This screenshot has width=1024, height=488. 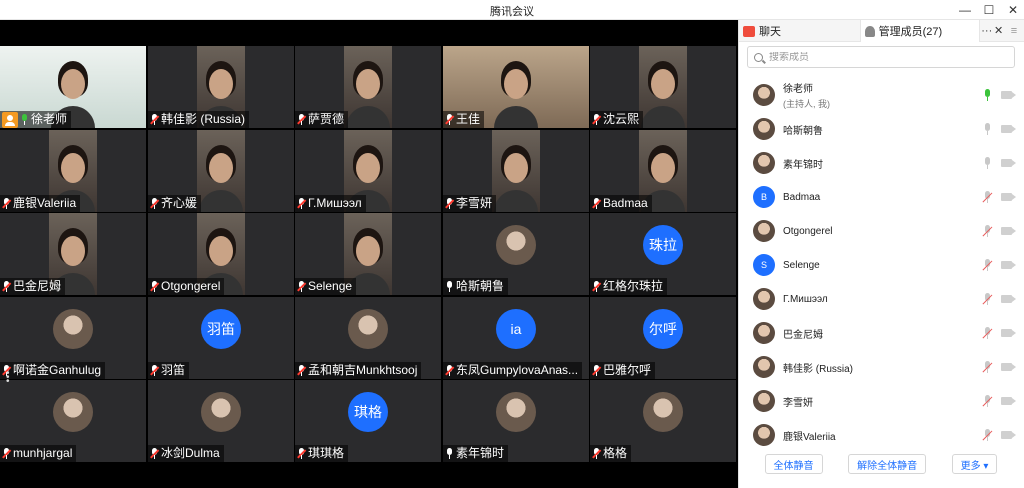 I want to click on unmute-all-button: 解除全体静音, so click(x=887, y=464).